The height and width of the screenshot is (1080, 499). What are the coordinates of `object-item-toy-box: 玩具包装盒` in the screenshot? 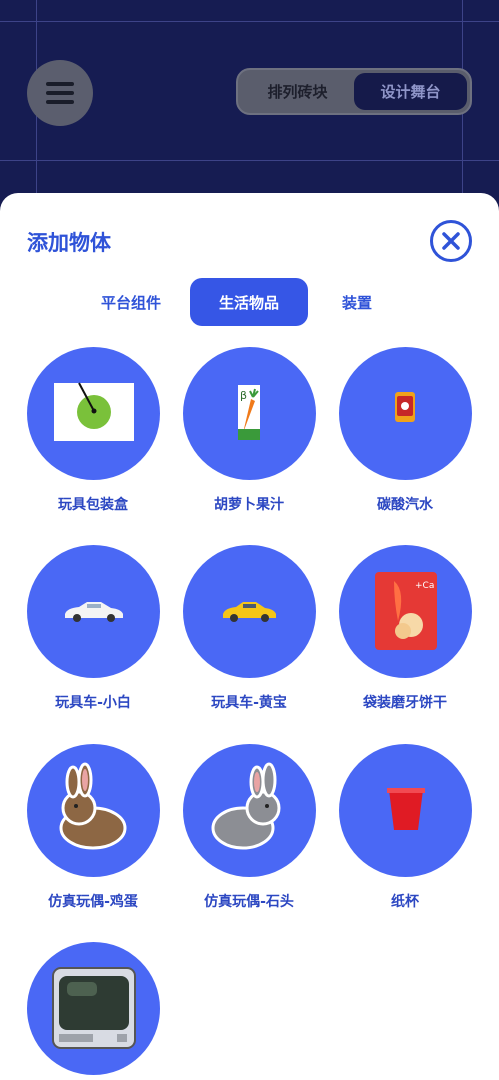 It's located at (93, 430).